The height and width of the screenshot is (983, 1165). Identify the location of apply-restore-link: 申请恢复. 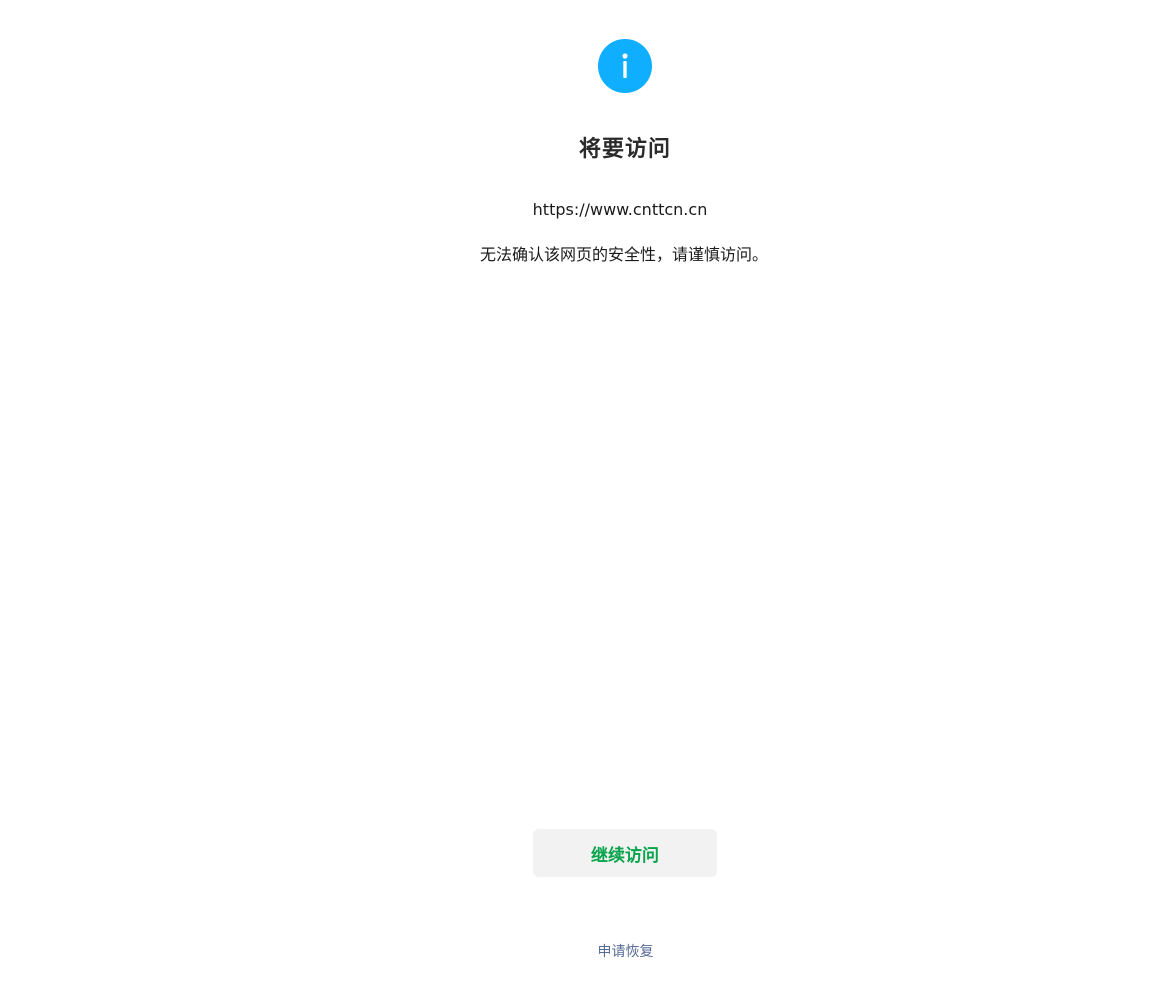
(582, 951).